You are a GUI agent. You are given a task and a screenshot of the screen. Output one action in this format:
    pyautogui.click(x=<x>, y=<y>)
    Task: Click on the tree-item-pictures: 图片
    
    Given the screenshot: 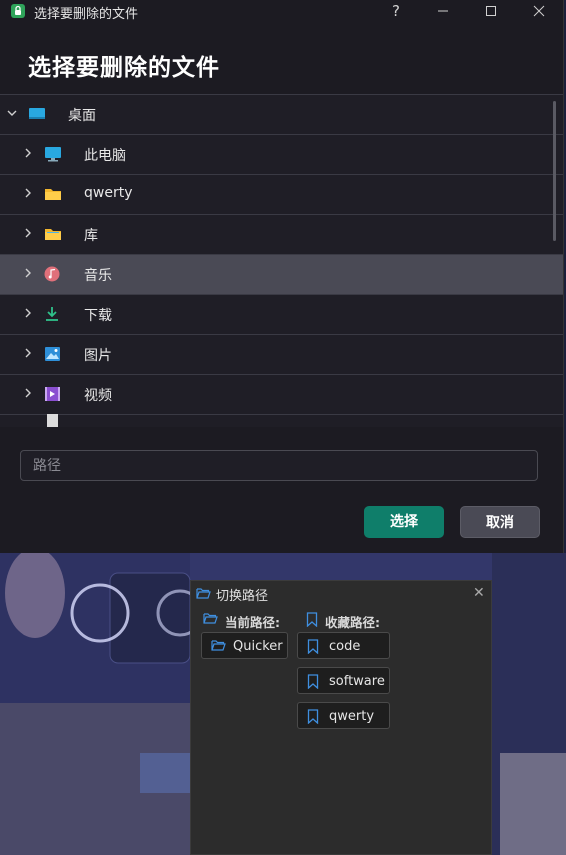 What is the action you would take?
    pyautogui.click(x=281, y=355)
    